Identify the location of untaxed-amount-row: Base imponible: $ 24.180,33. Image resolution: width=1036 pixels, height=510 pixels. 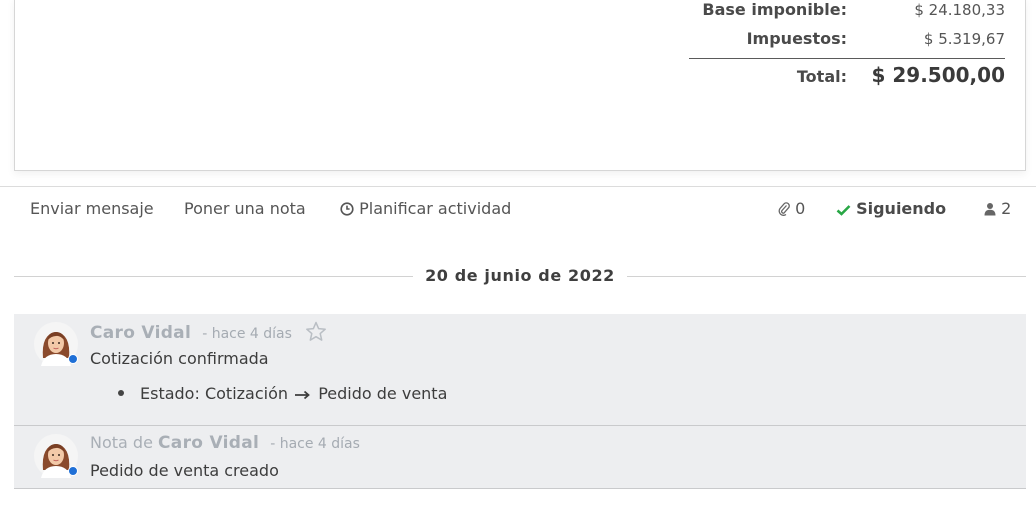
(847, 14).